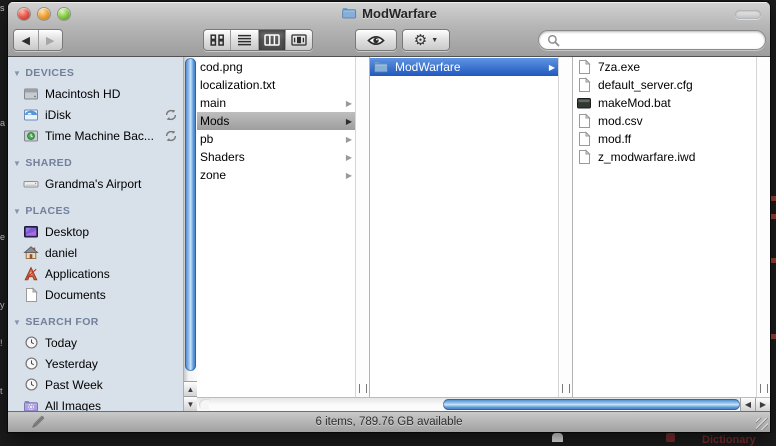 The width and height of the screenshot is (776, 446). Describe the element at coordinates (276, 103) in the screenshot. I see `file-row-main: main ▶` at that location.